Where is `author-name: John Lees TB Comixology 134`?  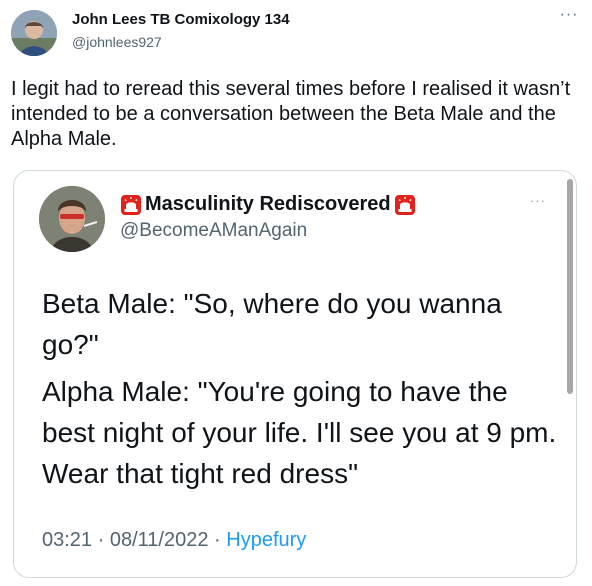 author-name: John Lees TB Comixology 134 is located at coordinates (181, 19).